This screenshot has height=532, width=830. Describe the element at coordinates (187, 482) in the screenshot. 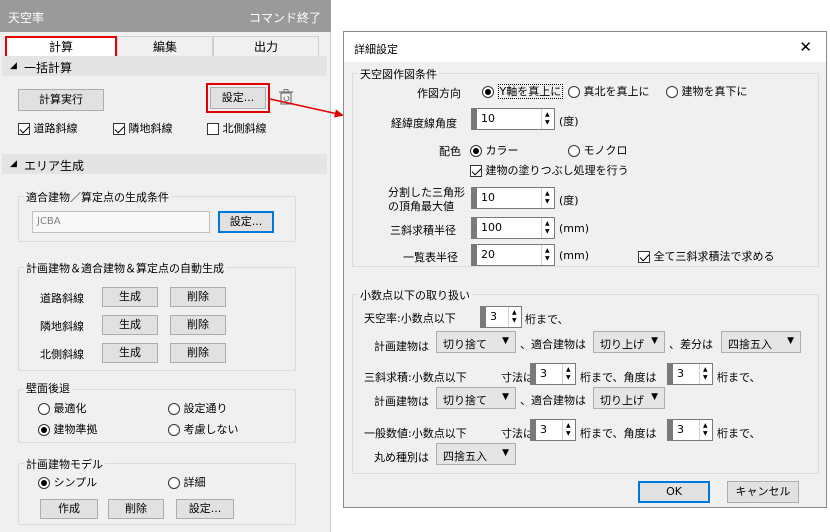

I see `model-option-detail: 詳細` at that location.